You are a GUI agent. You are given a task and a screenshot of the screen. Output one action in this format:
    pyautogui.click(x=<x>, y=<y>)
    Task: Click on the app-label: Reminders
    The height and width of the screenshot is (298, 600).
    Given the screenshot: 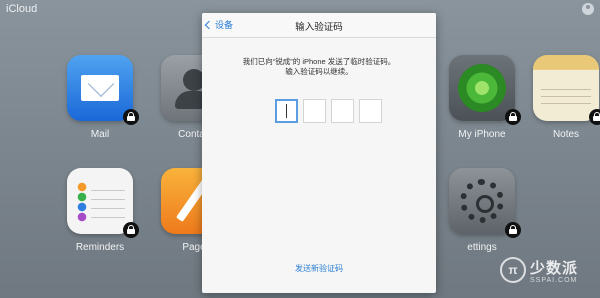 What is the action you would take?
    pyautogui.click(x=100, y=247)
    